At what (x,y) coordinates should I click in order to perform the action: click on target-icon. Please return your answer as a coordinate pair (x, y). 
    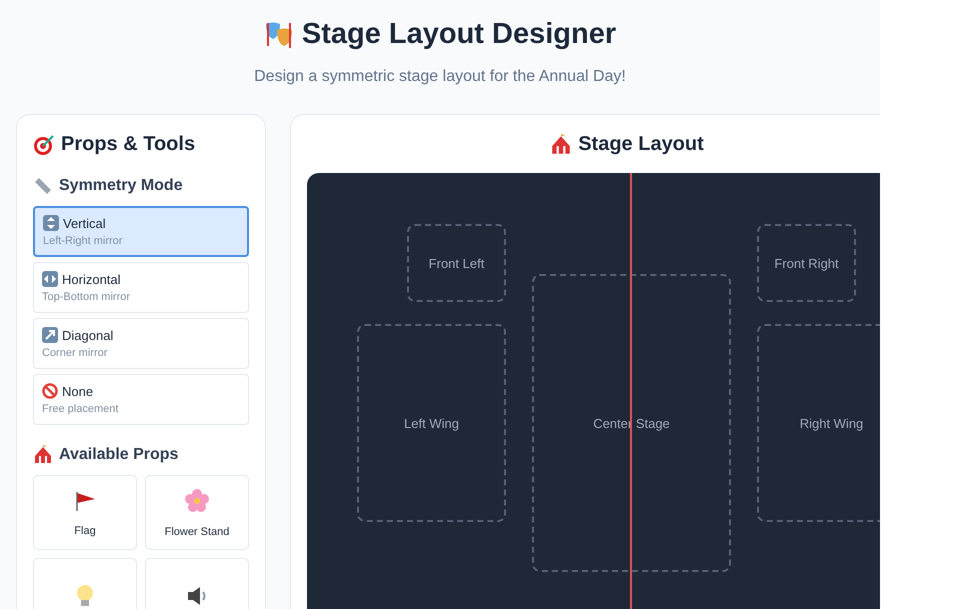
    Looking at the image, I should click on (44, 145).